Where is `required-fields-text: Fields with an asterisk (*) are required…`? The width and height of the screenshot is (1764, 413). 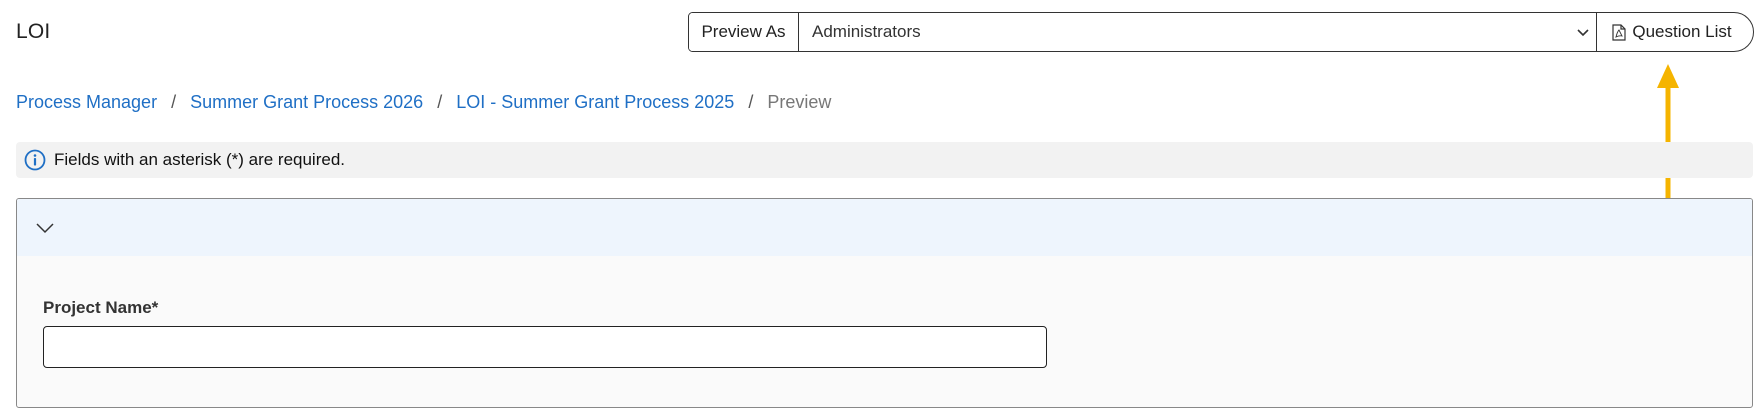
required-fields-text: Fields with an asterisk (*) are required… is located at coordinates (200, 159).